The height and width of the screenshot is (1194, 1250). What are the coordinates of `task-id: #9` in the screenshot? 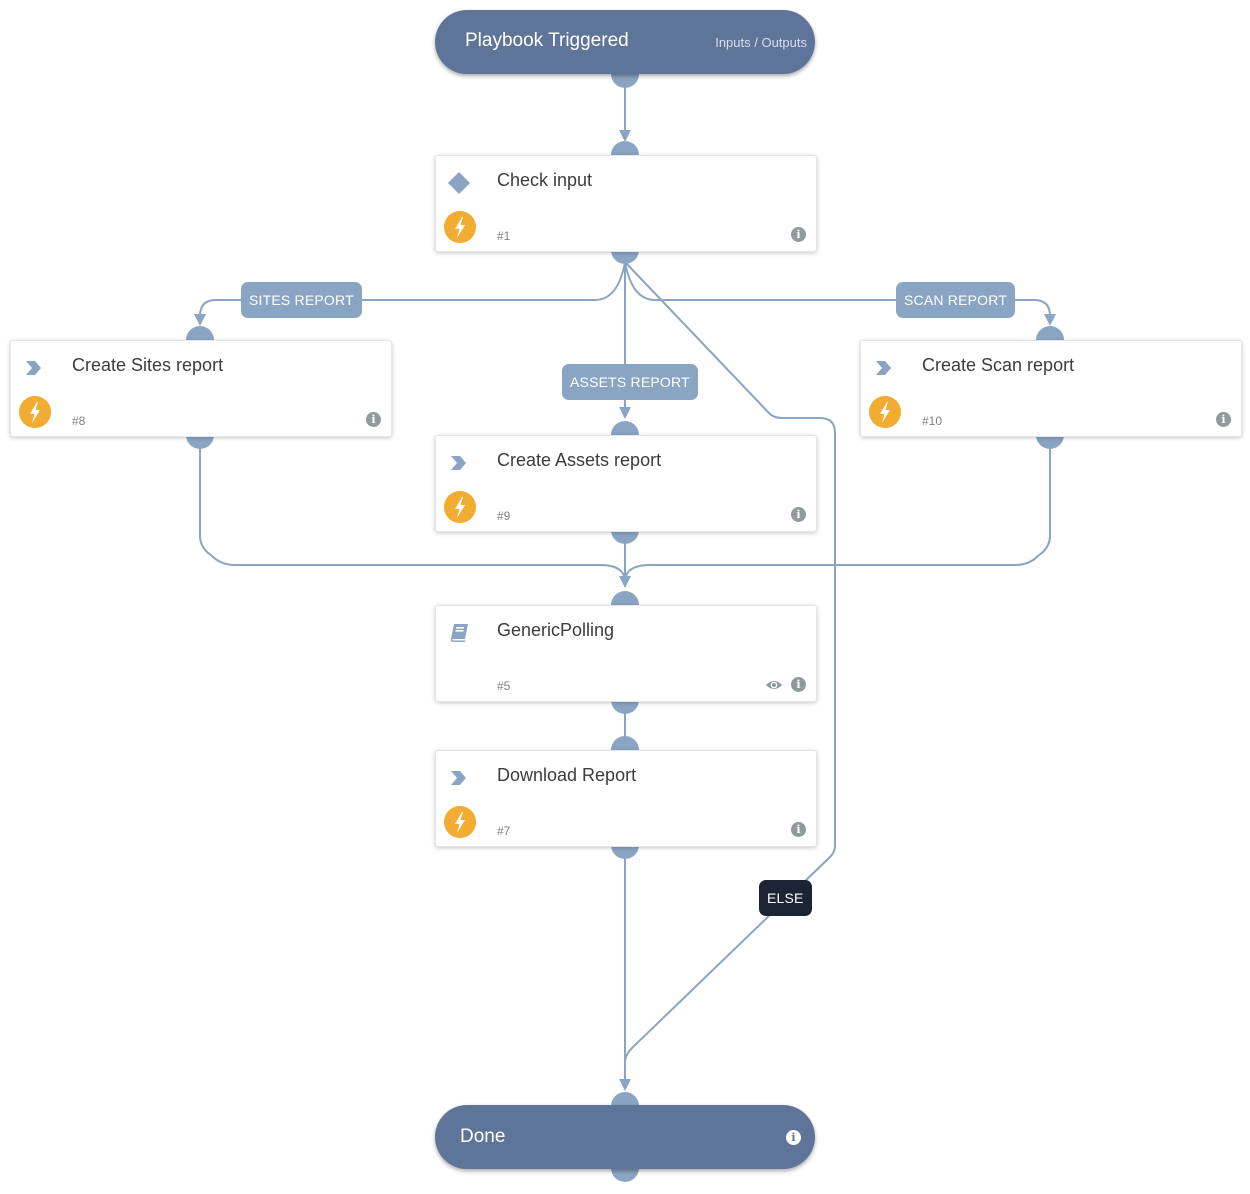 It's located at (504, 516).